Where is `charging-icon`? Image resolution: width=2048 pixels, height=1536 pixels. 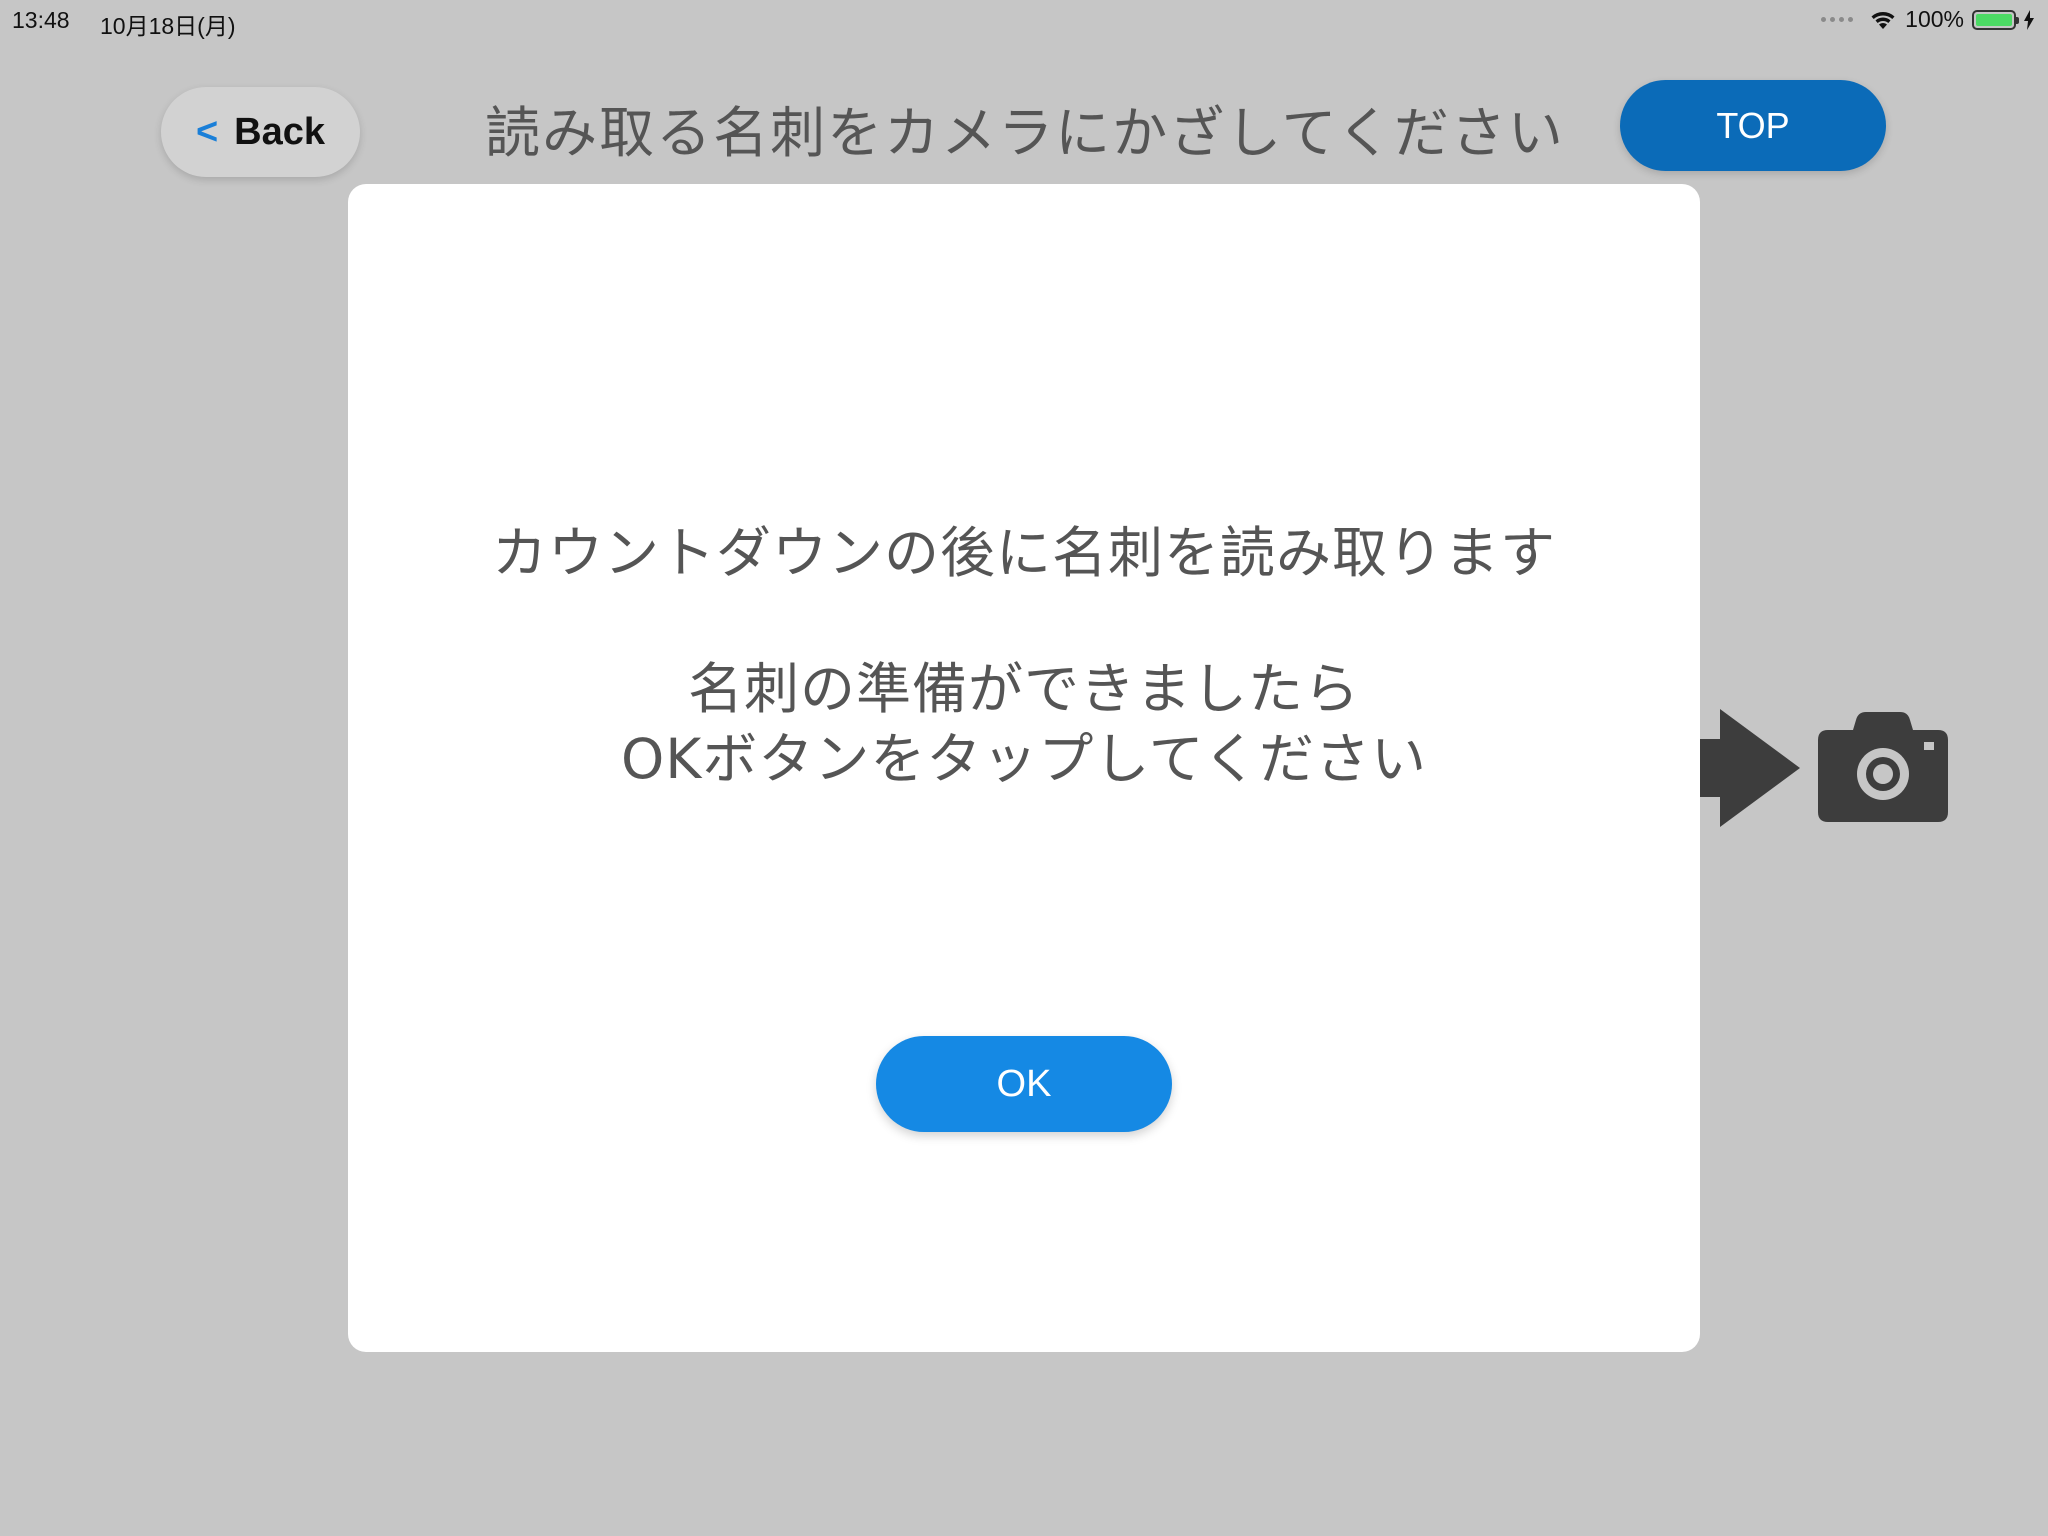
charging-icon is located at coordinates (2029, 19).